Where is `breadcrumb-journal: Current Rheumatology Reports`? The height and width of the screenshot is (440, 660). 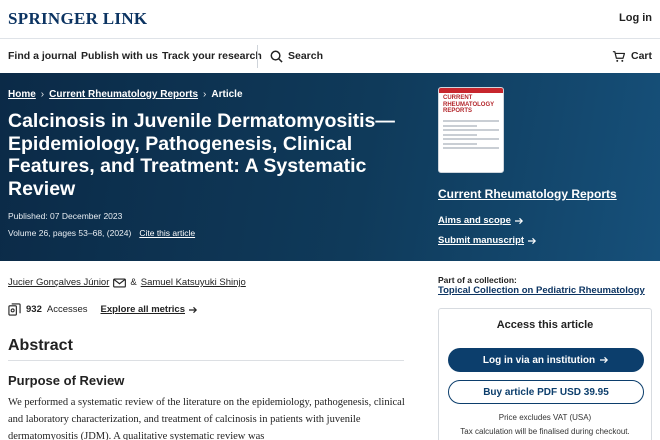
breadcrumb-journal: Current Rheumatology Reports is located at coordinates (123, 94).